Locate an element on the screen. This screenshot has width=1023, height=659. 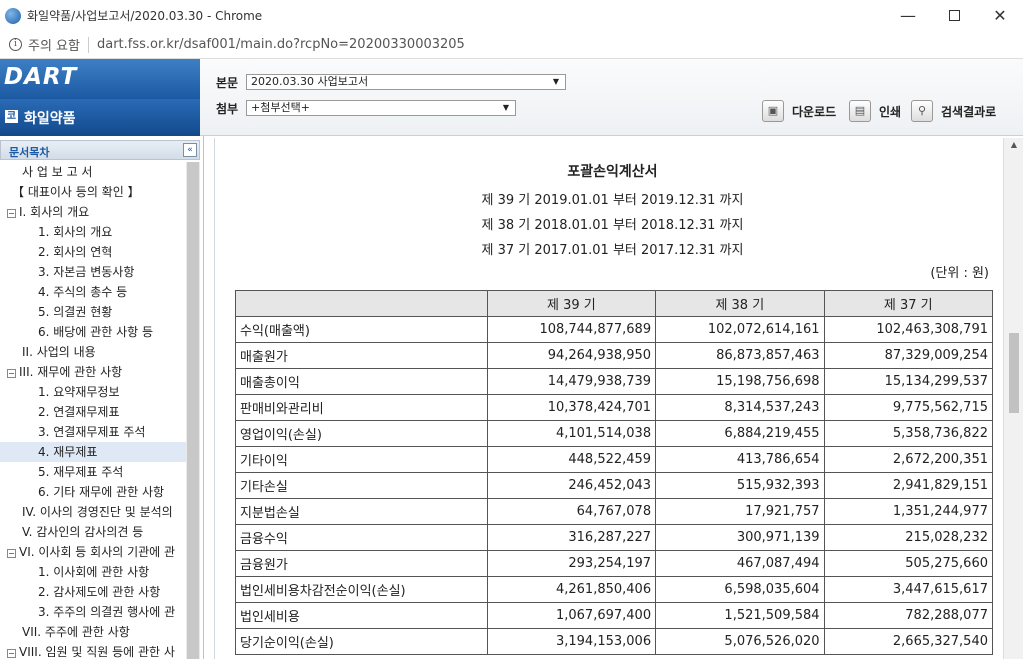
close-button: ✕ is located at coordinates (1000, 15).